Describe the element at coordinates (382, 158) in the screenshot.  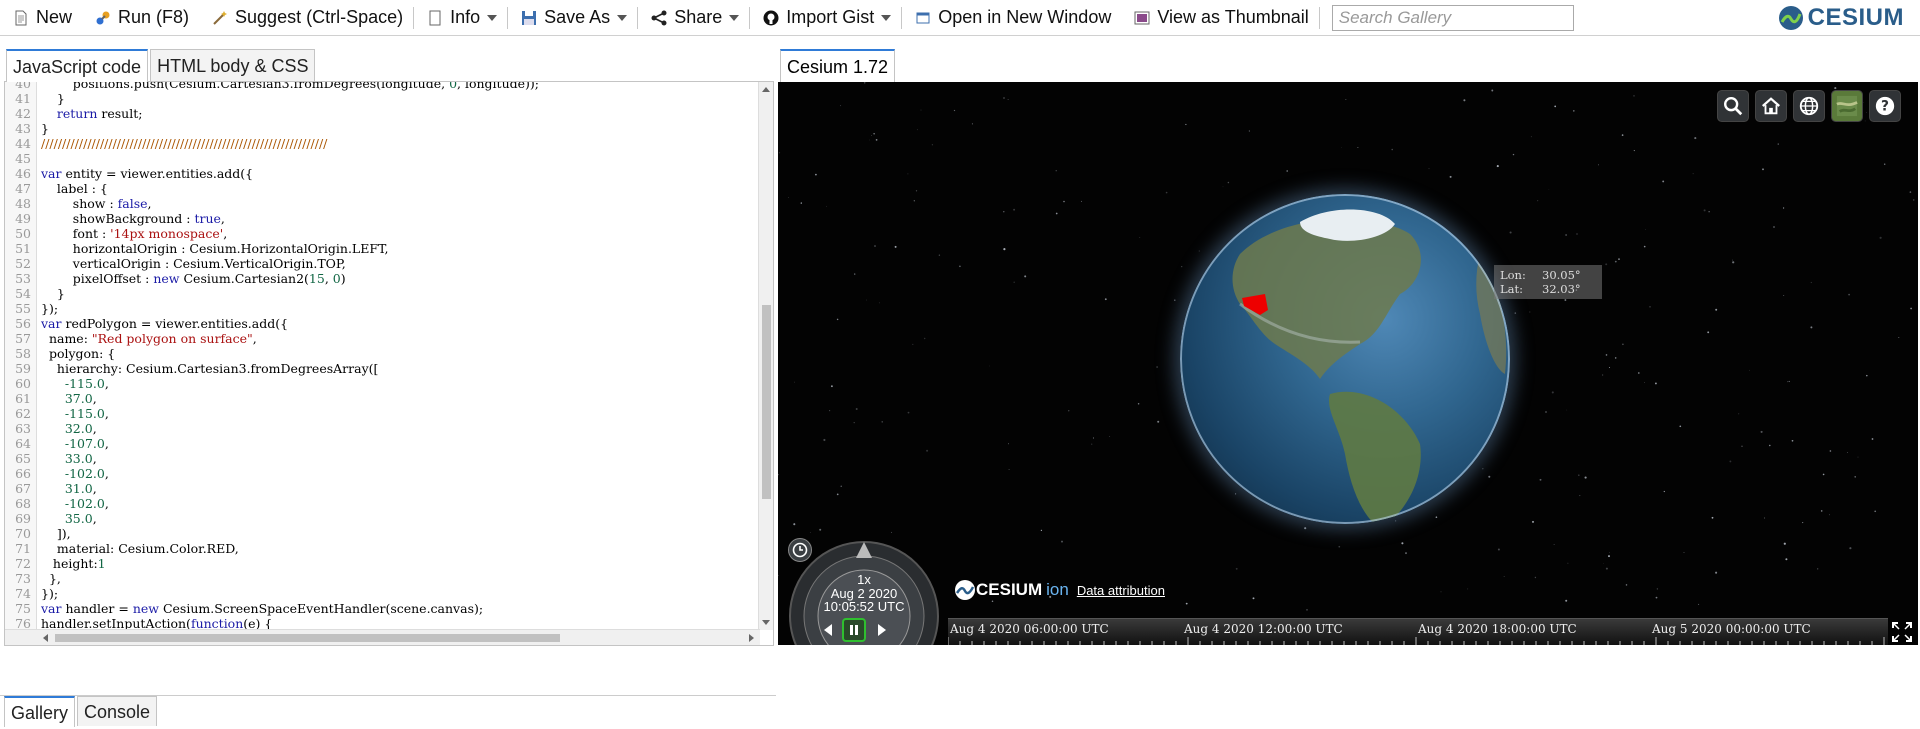
I see `code-line: 45` at that location.